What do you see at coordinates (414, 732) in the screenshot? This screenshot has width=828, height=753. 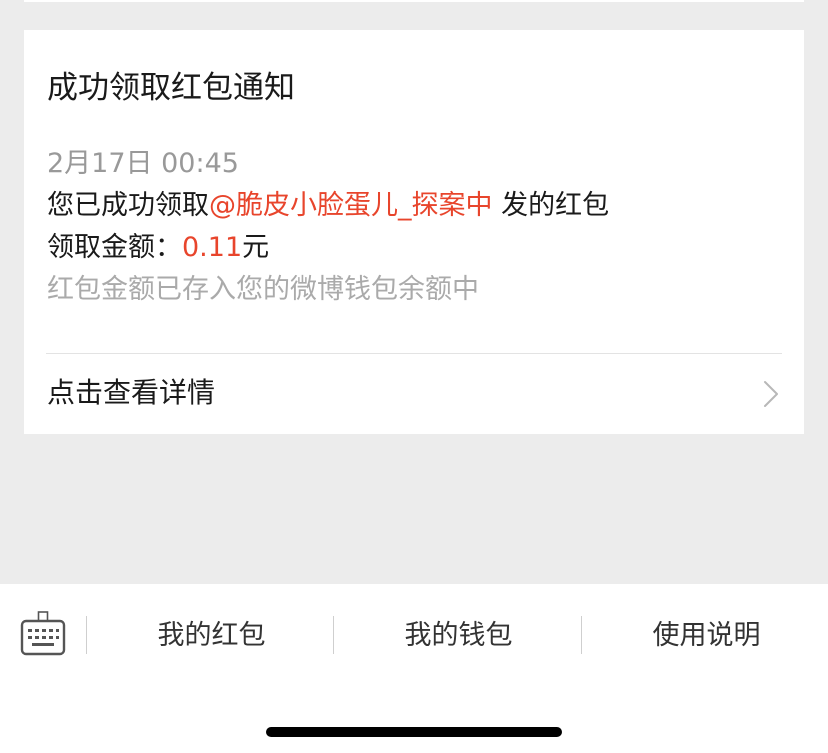 I see `home-indicator` at bounding box center [414, 732].